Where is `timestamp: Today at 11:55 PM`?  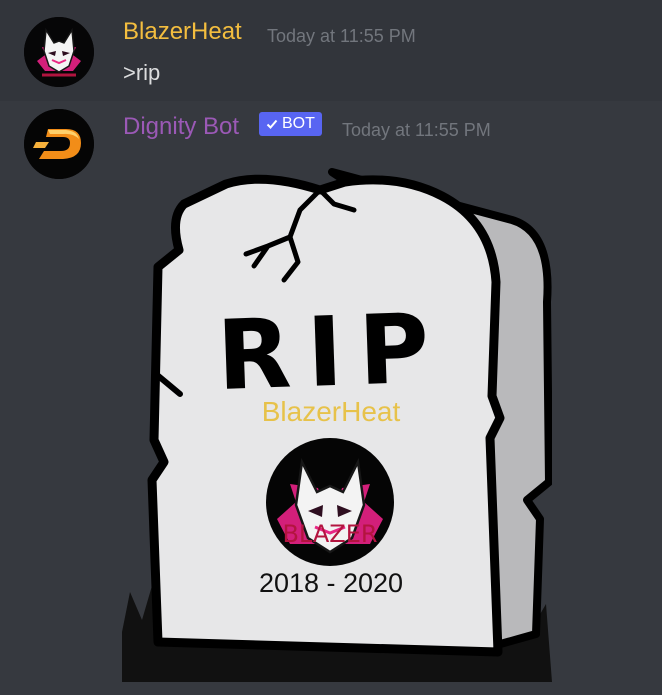
timestamp: Today at 11:55 PM is located at coordinates (341, 36).